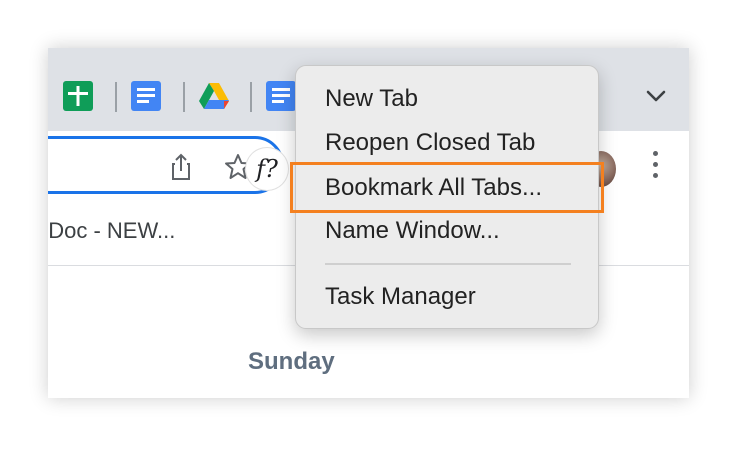 The image size is (742, 452). I want to click on three-dot-menu-icon, so click(655, 167).